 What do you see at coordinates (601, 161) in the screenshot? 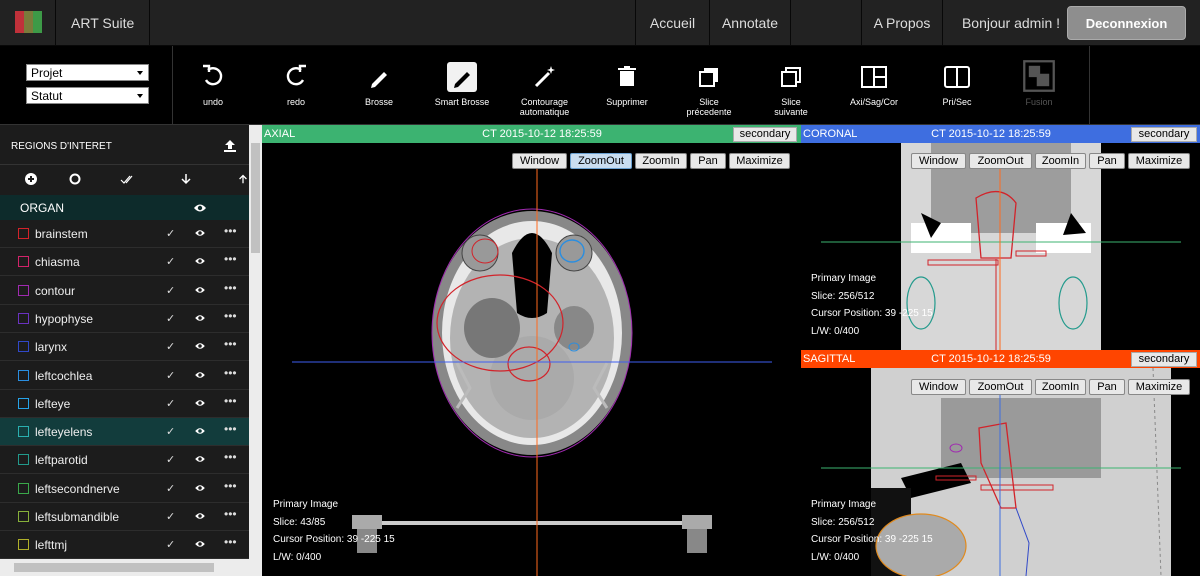
I see `axial-zoomout-button: ZoomOut` at bounding box center [601, 161].